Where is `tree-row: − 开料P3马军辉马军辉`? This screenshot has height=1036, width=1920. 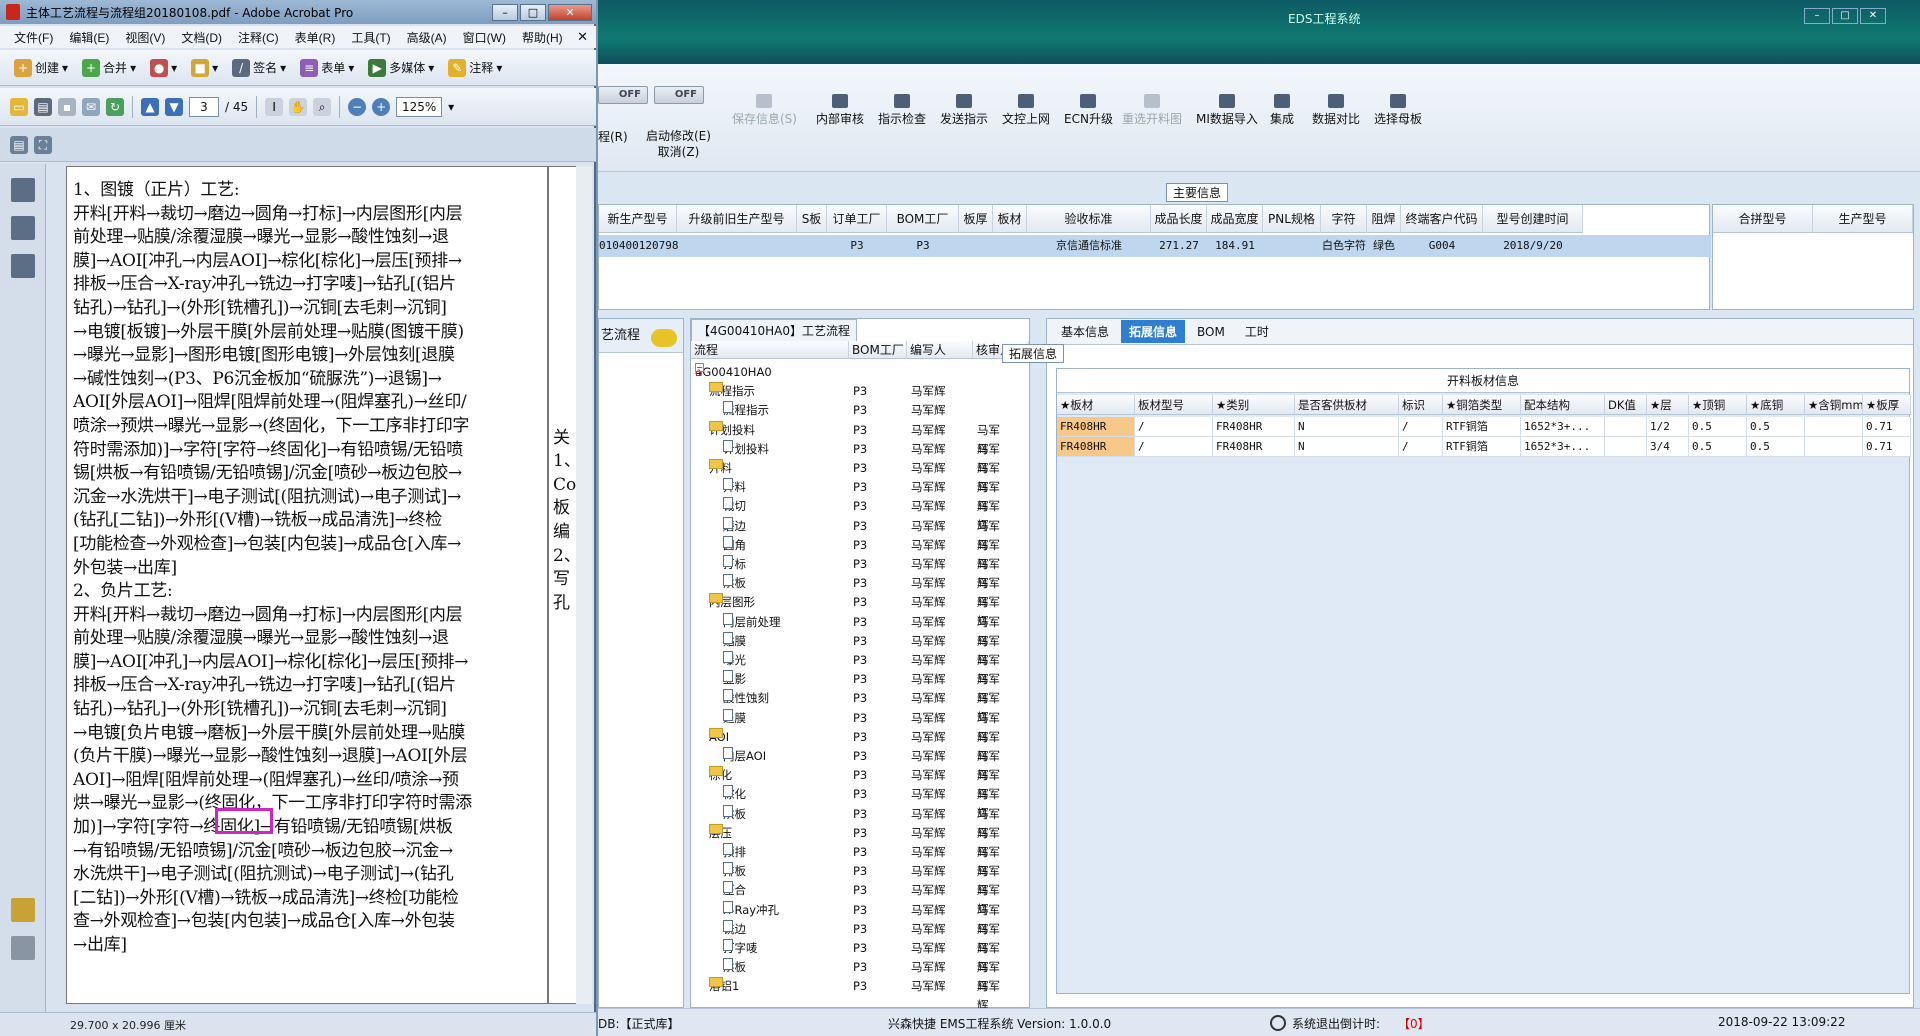
tree-row: − 开料P3马军辉马军辉 is located at coordinates (851, 476).